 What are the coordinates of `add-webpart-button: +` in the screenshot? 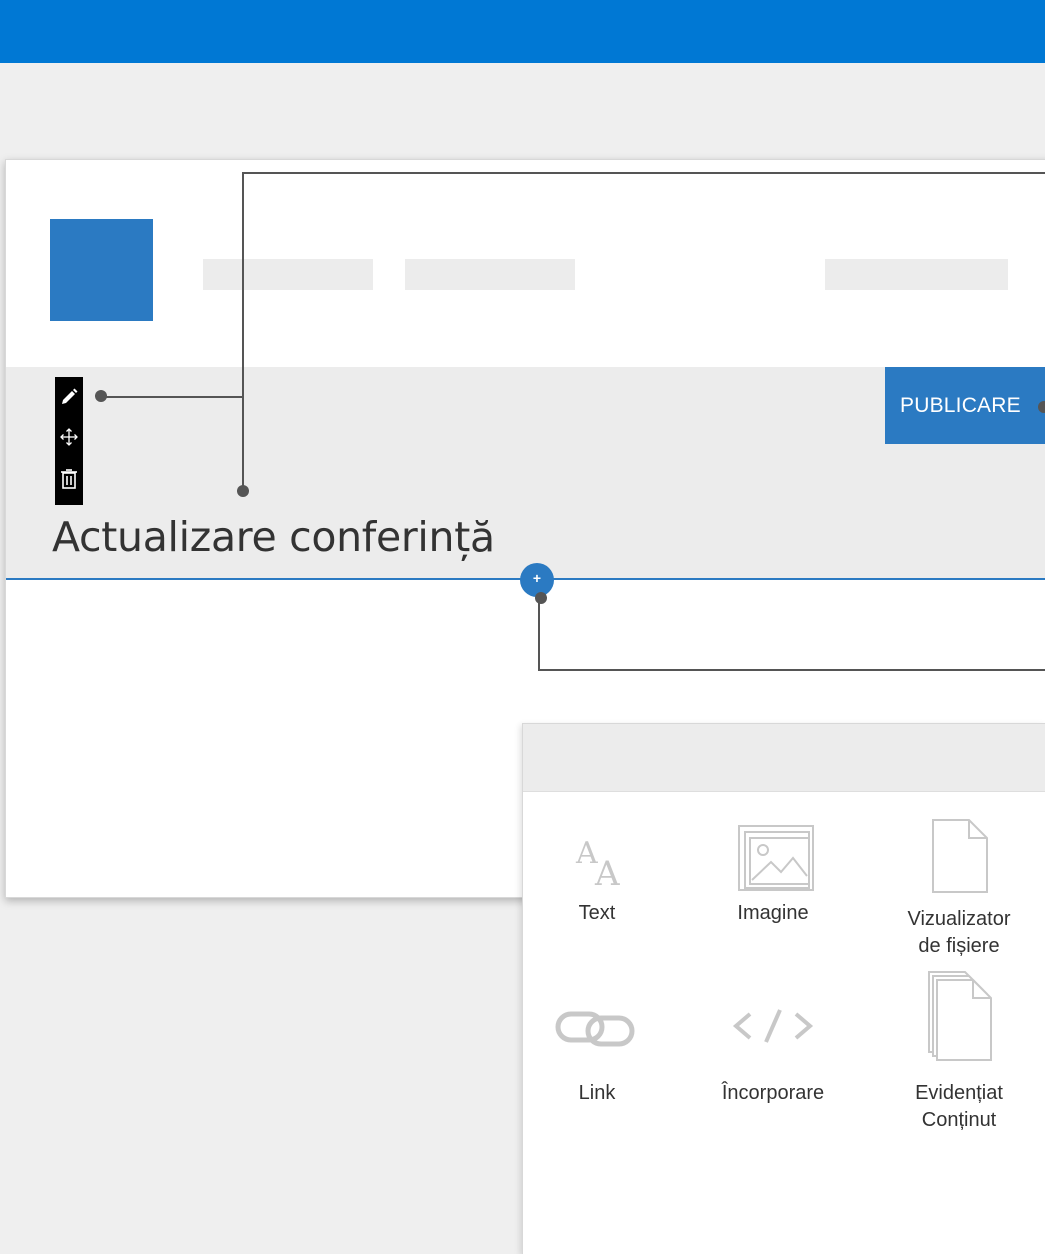 It's located at (537, 580).